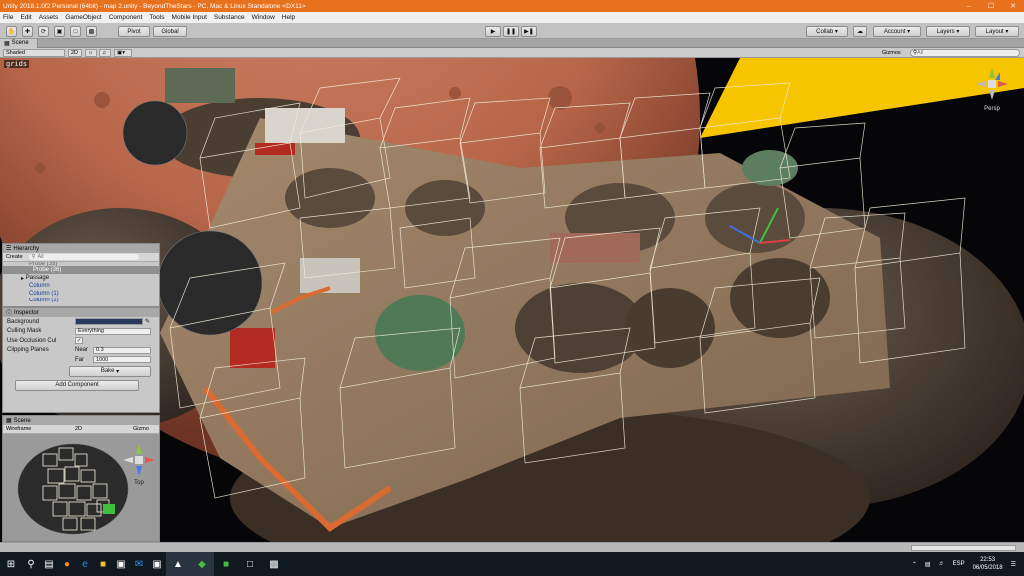  I want to click on tab-hierarchy: ☰ Hierarchy, so click(81, 248).